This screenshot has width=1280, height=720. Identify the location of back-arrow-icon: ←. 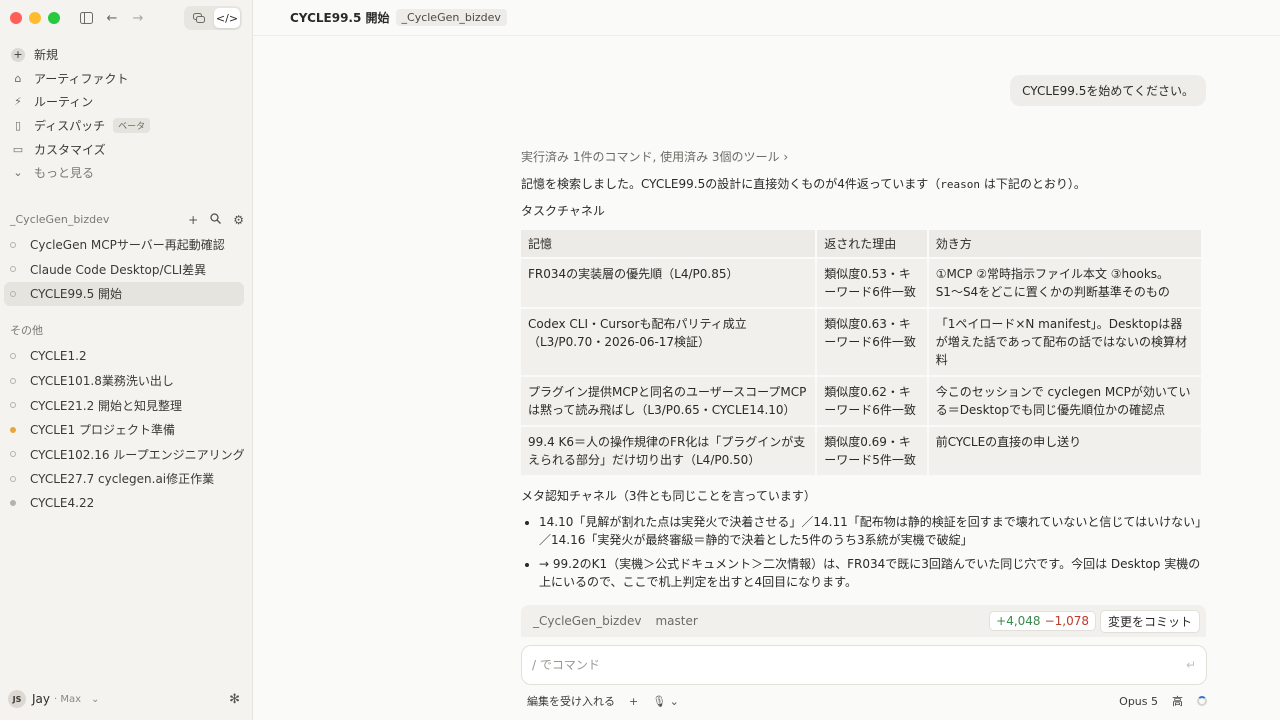
(112, 18).